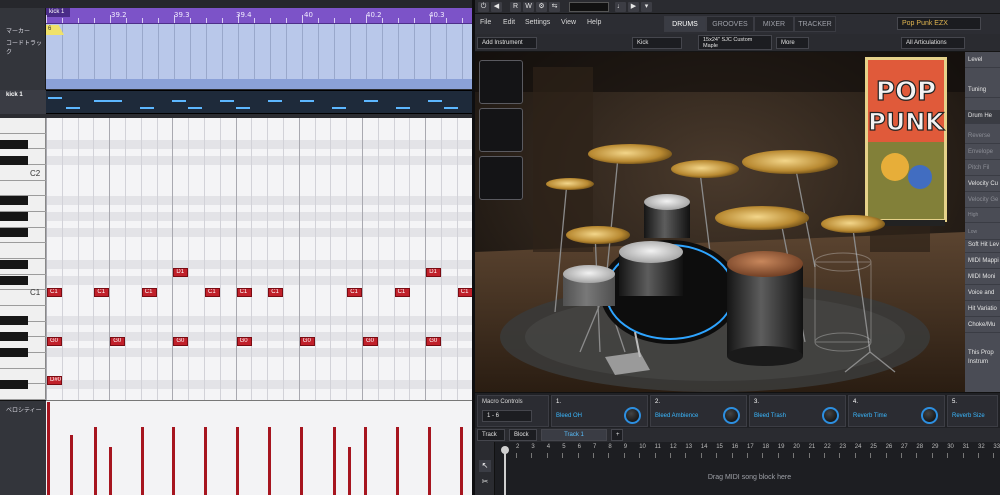 The width and height of the screenshot is (1000, 495). I want to click on envelope-control: Envelope, so click(982, 153).